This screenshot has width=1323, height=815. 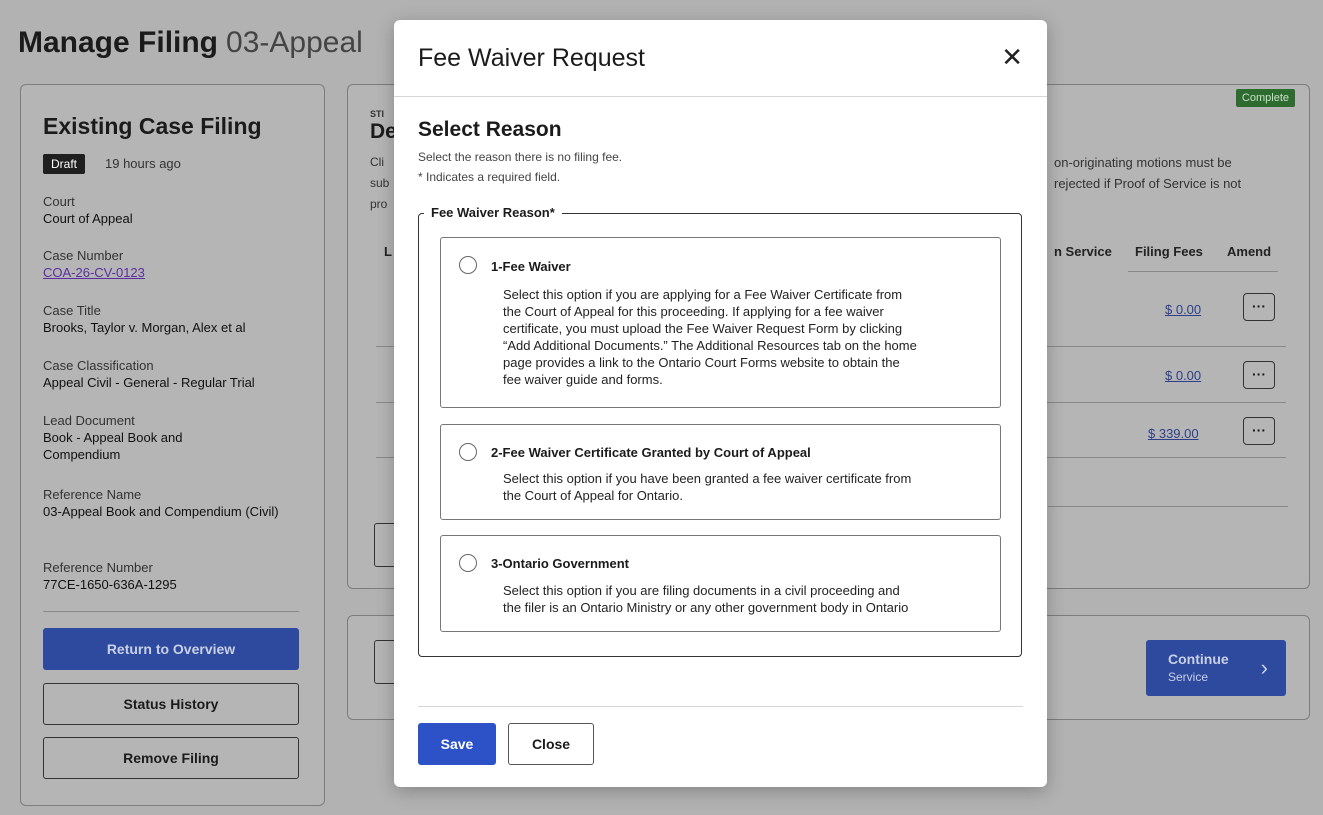 I want to click on complete-badge: Complete, so click(x=1265, y=98).